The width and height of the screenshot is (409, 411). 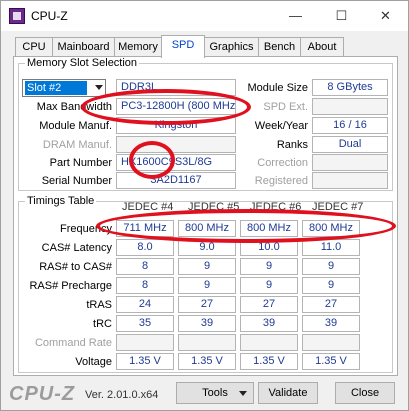 What do you see at coordinates (176, 125) in the screenshot?
I see `module-manuf-field: Kingston` at bounding box center [176, 125].